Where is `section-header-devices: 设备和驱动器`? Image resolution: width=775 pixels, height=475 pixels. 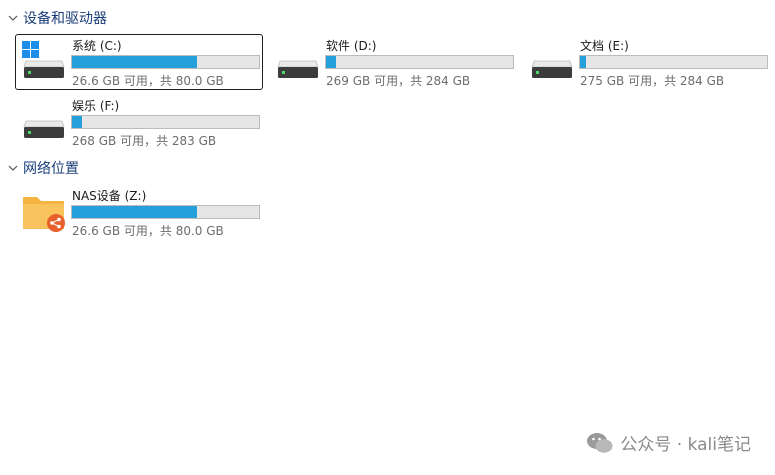
section-header-devices: 设备和驱动器 is located at coordinates (56, 18).